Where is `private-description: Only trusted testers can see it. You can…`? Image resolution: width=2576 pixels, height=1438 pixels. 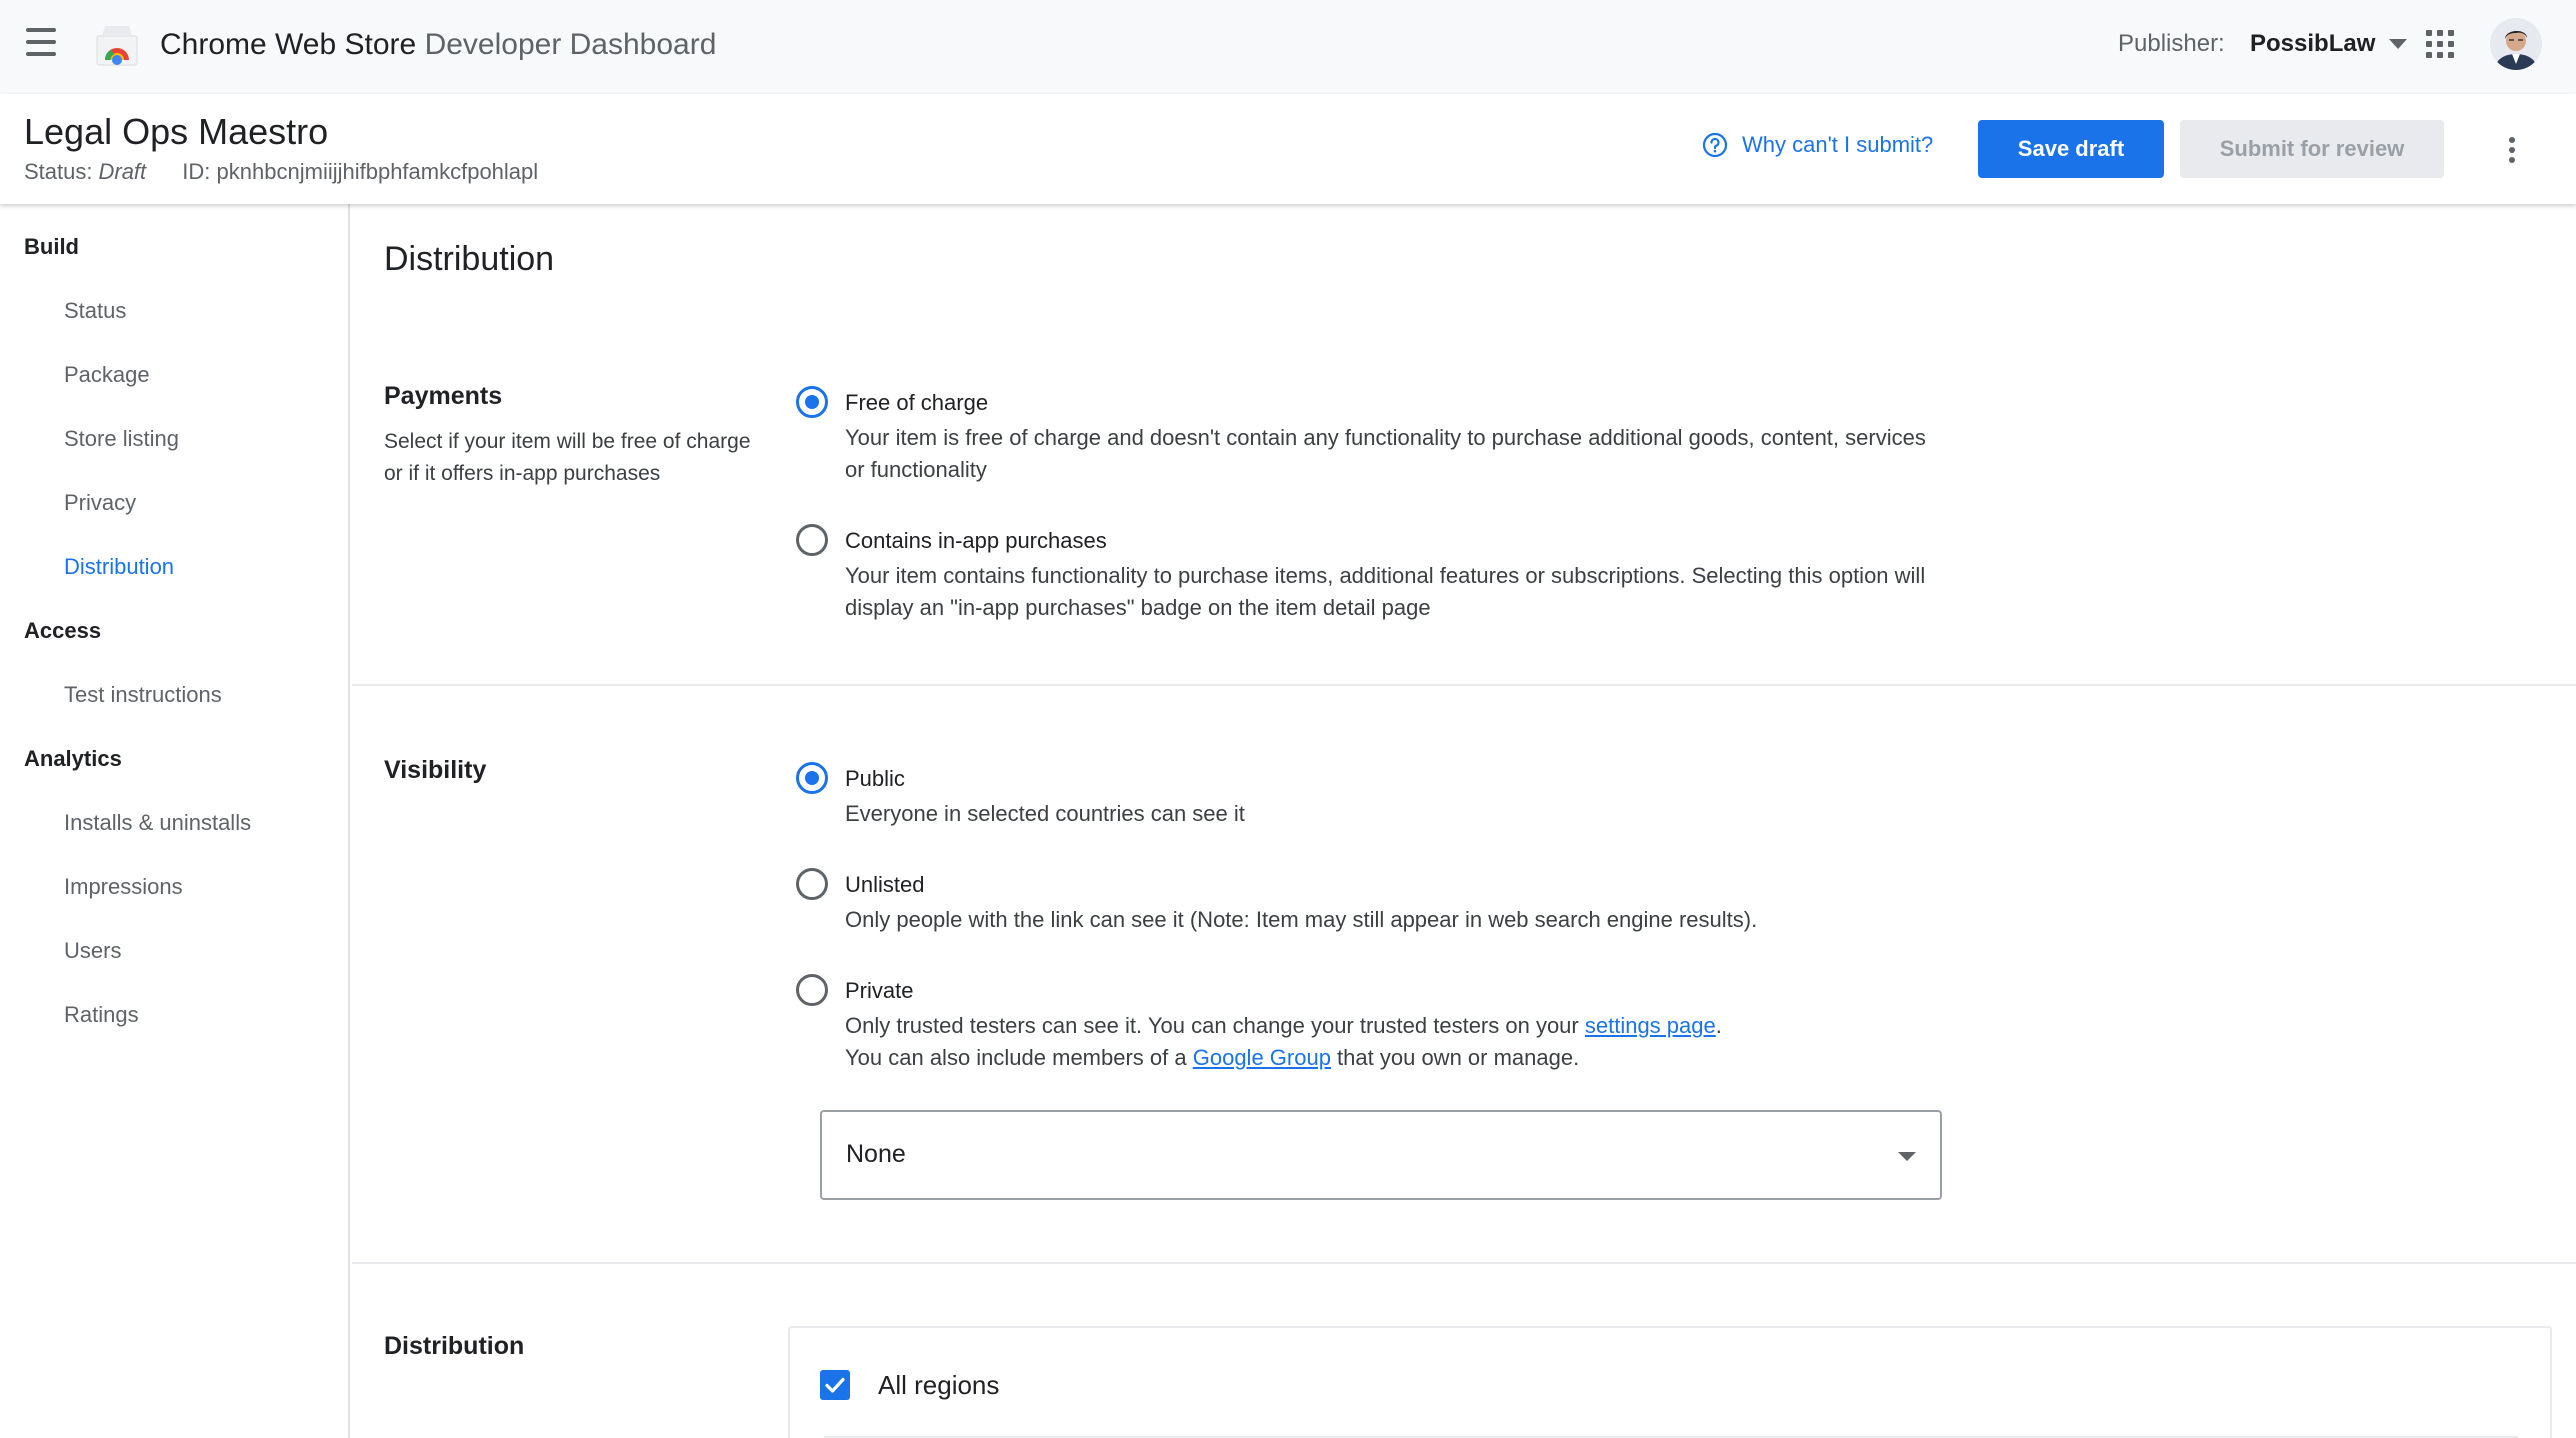
private-description: Only trusted testers can see it. You can… is located at coordinates (1395, 1042).